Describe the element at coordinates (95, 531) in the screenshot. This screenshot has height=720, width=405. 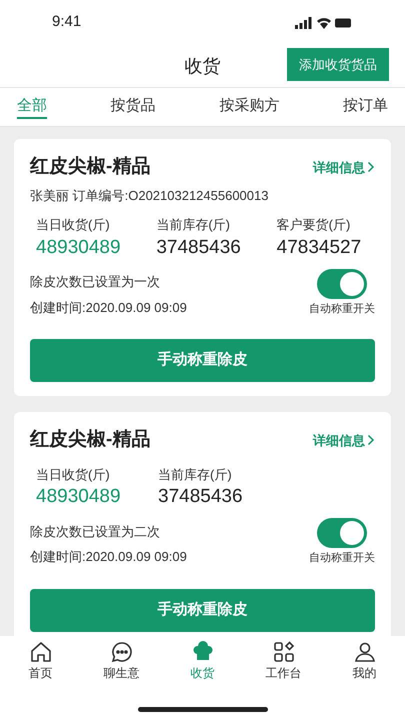
I see `tare-note: 除皮次数已设置为二次` at that location.